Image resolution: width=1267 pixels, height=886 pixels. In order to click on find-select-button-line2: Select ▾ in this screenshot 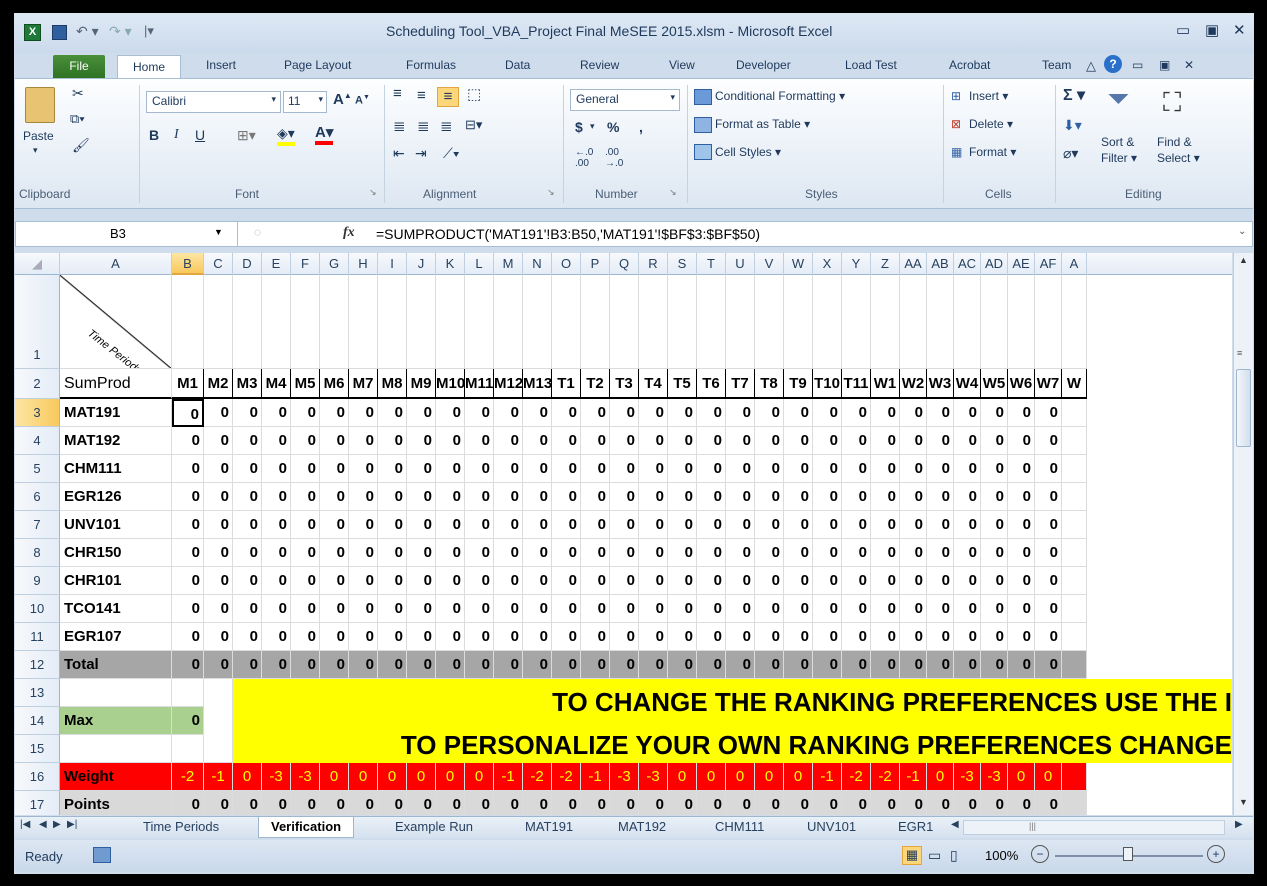, I will do `click(1178, 158)`.